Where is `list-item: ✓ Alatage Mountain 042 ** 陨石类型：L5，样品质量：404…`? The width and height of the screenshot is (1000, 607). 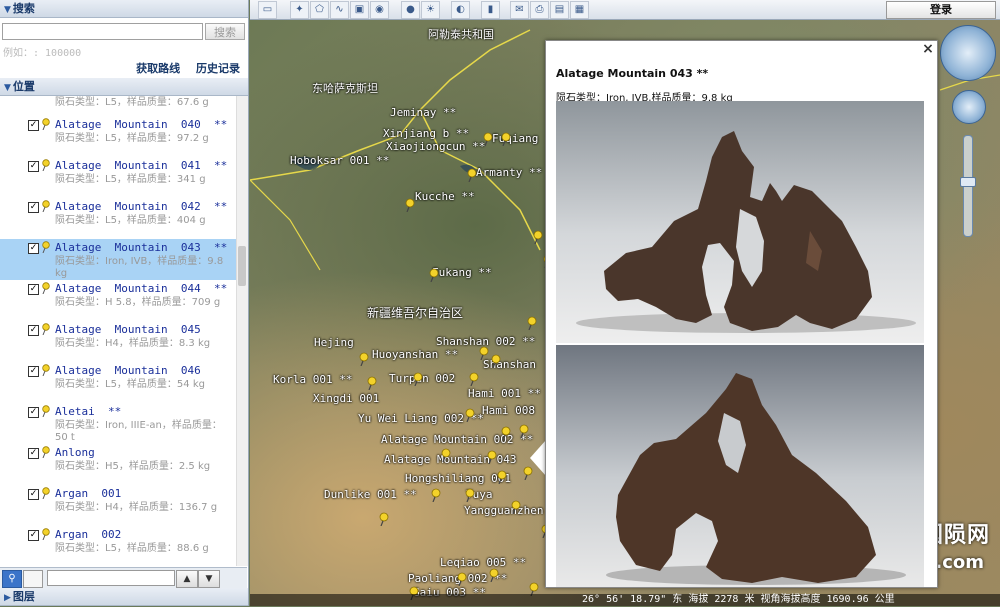 list-item: ✓ Alatage Mountain 042 ** 陨石类型：L5，样品质量：404… is located at coordinates (118, 218).